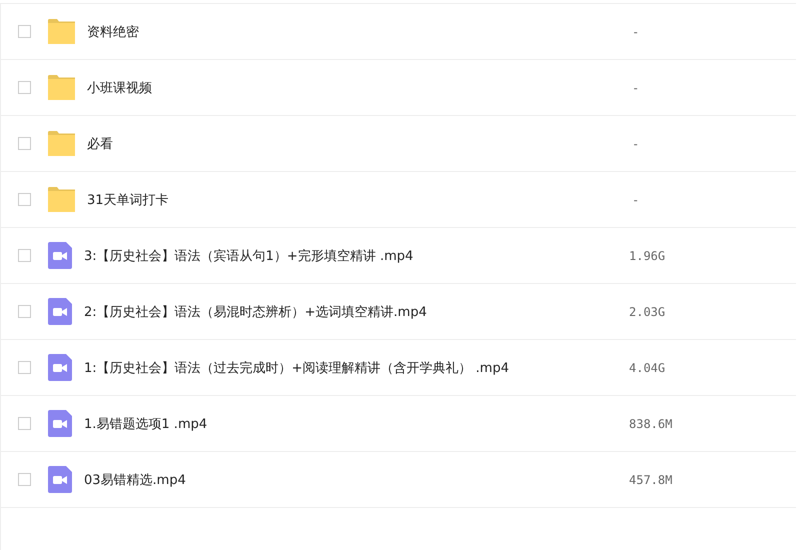 The height and width of the screenshot is (550, 798). I want to click on file-size: 1.96G, so click(647, 255).